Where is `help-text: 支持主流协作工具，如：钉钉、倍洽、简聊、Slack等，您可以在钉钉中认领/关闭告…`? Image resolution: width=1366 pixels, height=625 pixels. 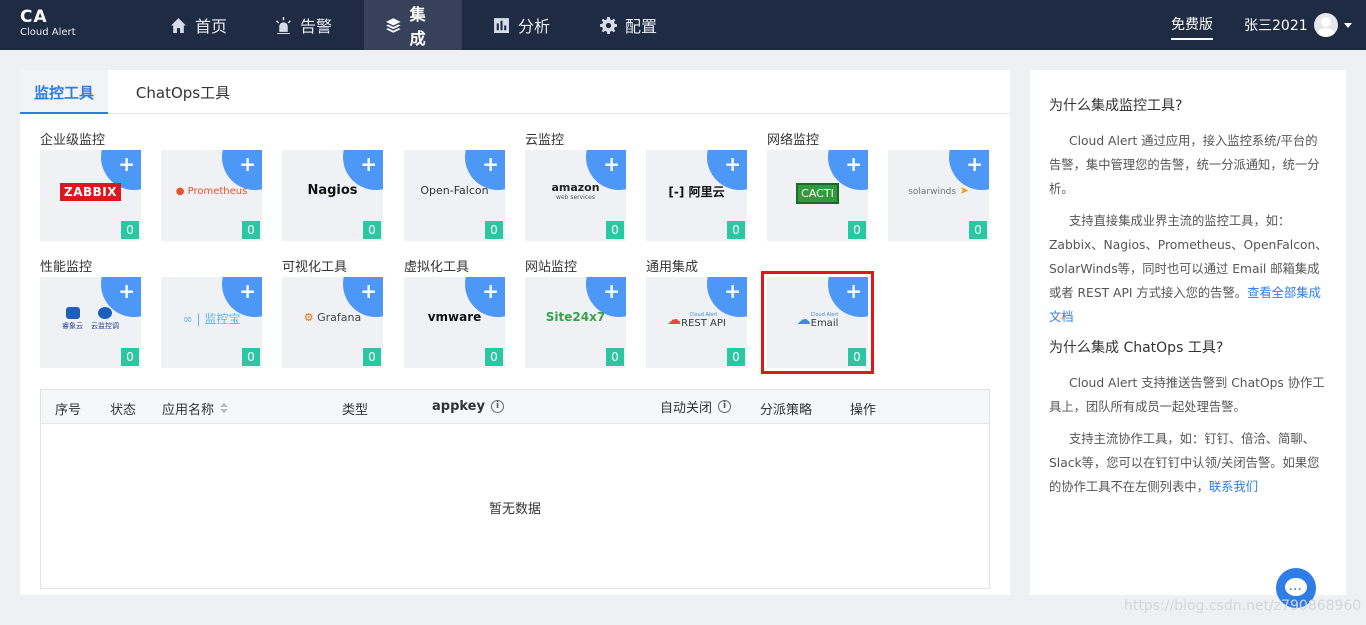
help-text: 支持主流协作工具，如：钉钉、倍洽、简聊、Slack等，您可以在钉钉中认领/关闭告… is located at coordinates (1188, 463).